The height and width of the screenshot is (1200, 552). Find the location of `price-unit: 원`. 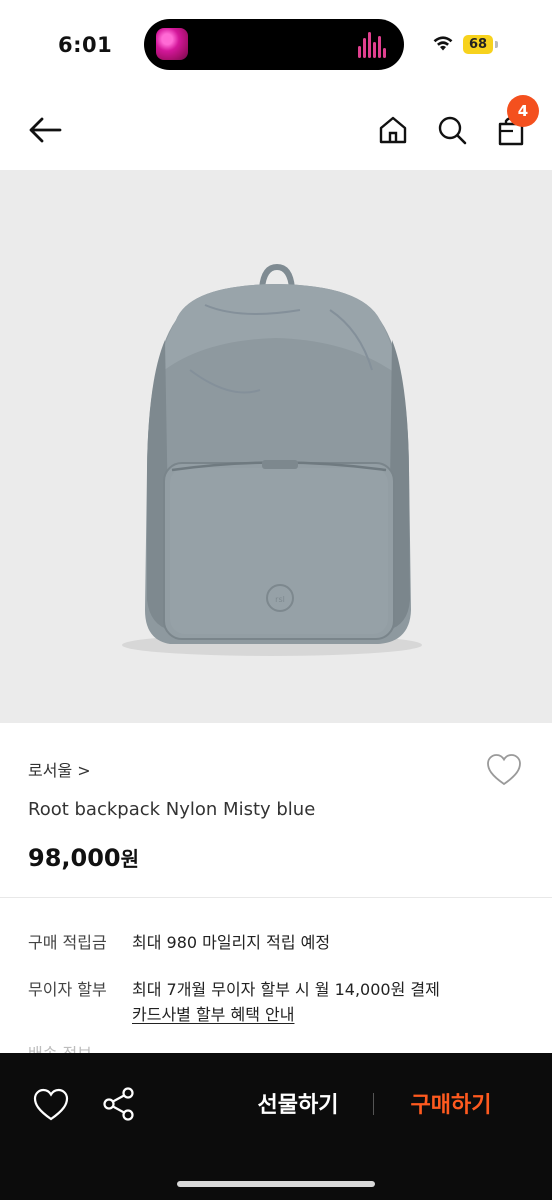

price-unit: 원 is located at coordinates (130, 859).